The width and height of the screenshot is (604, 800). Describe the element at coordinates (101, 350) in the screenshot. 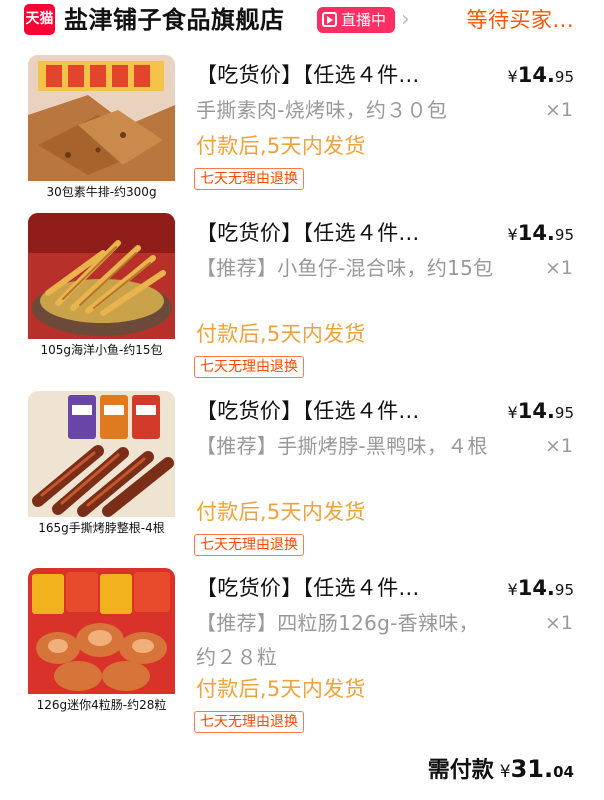

I see `image-caption: 105g海洋小鱼-约15包` at that location.